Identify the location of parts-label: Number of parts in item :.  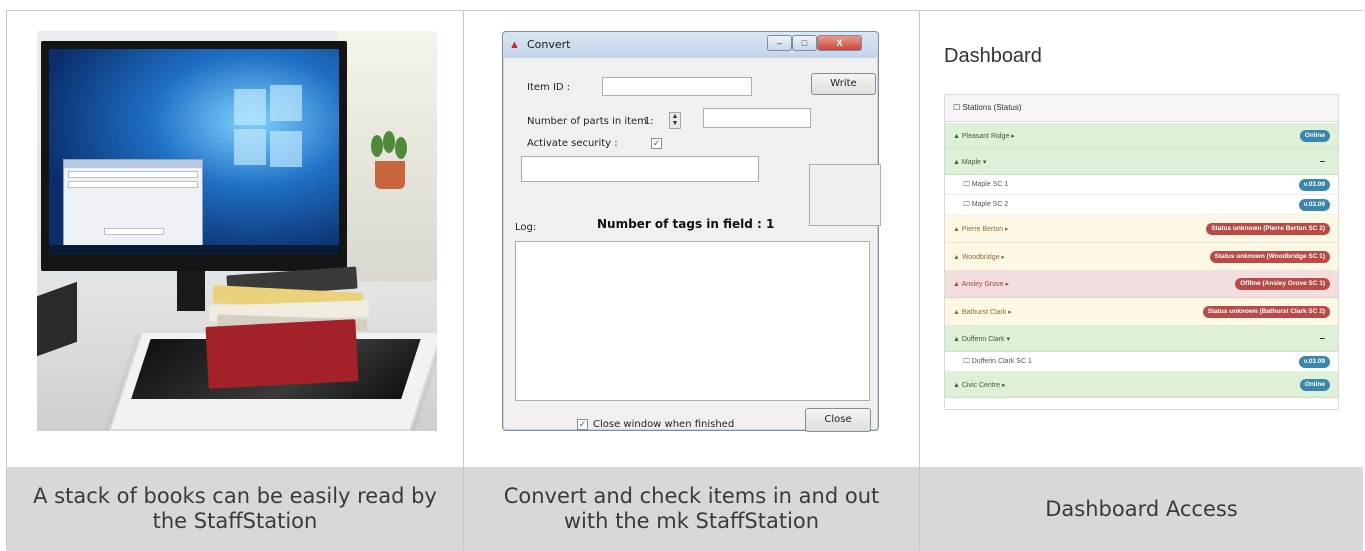
(590, 121).